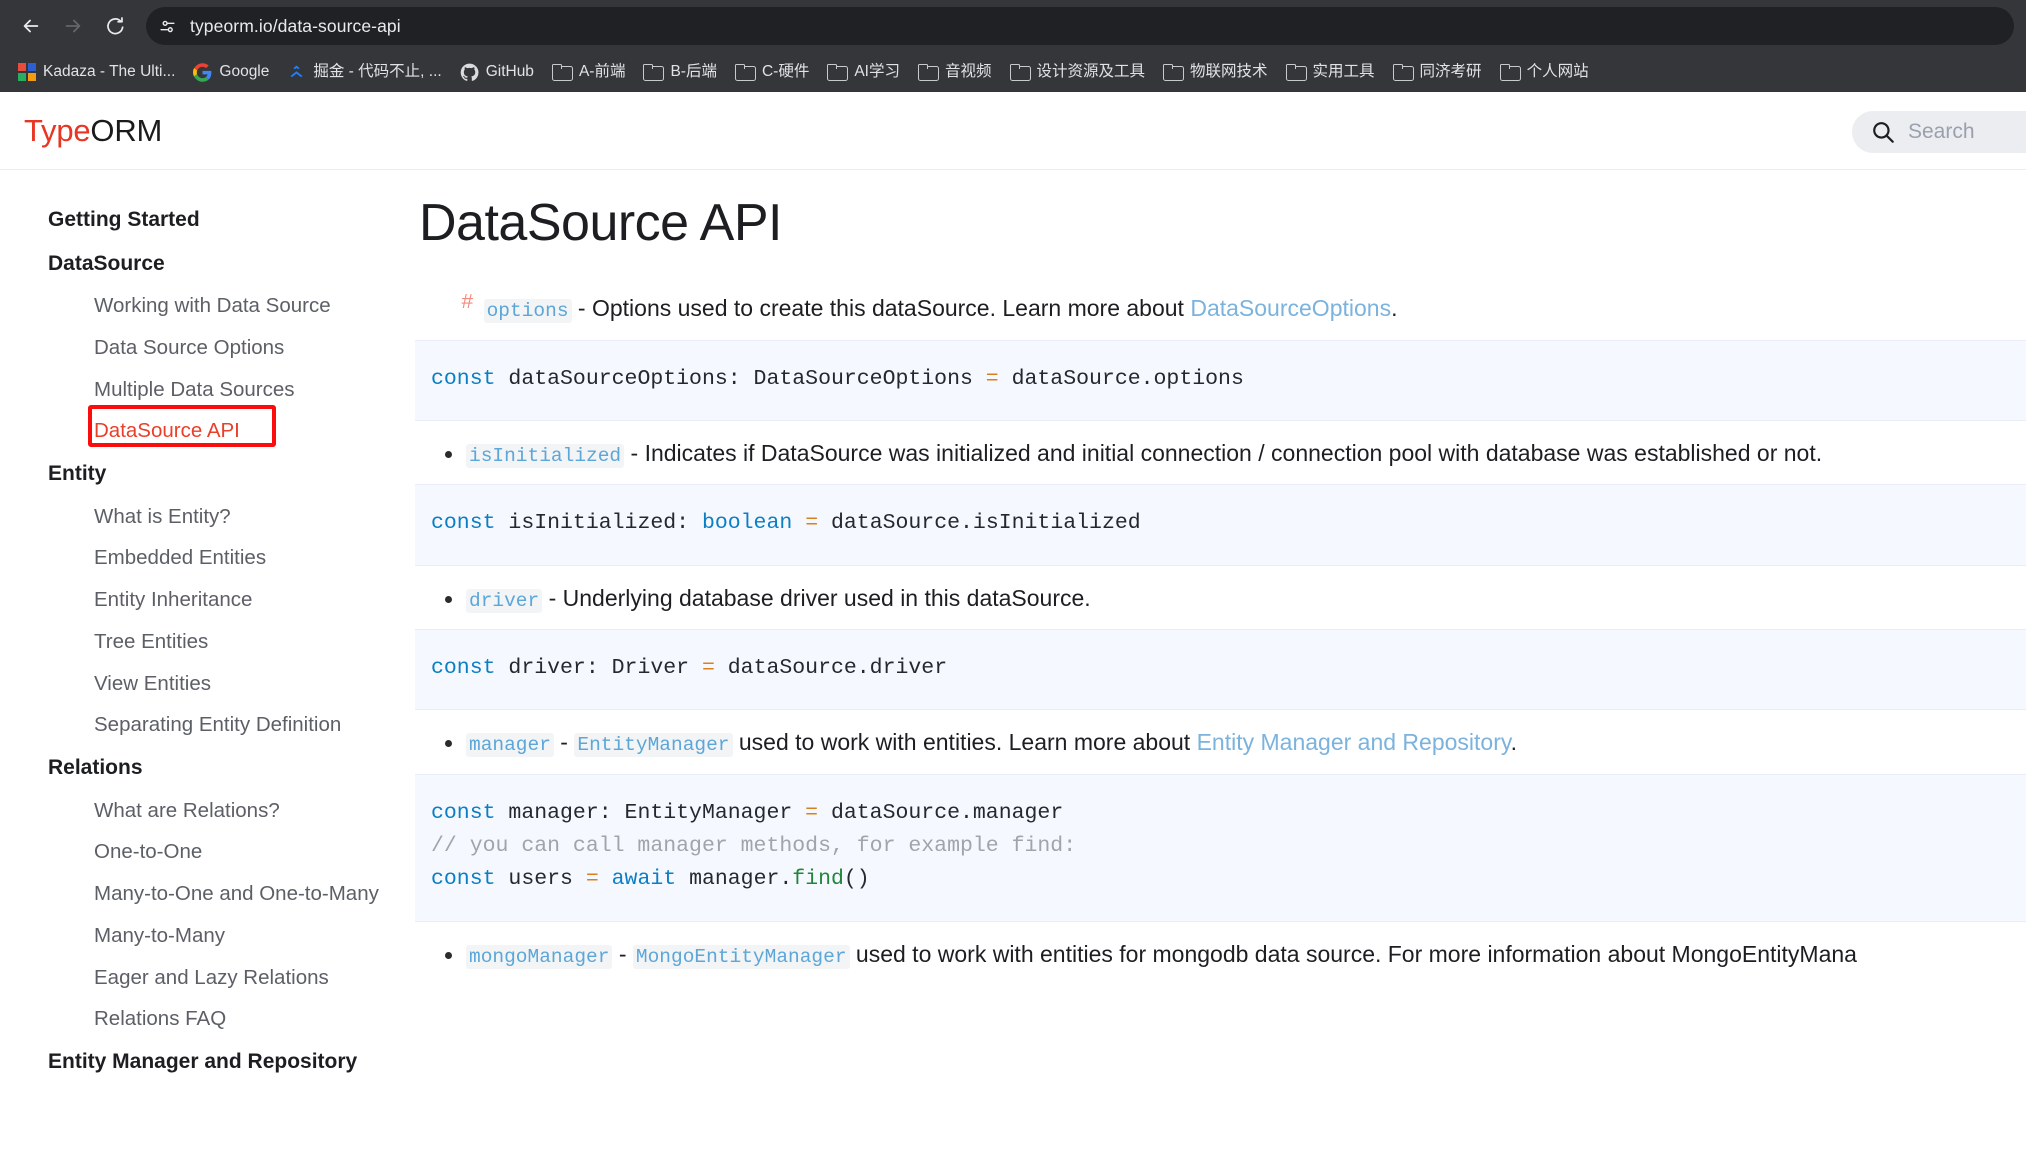  Describe the element at coordinates (650, 879) in the screenshot. I see `code-line: const users = await manager.find()` at that location.